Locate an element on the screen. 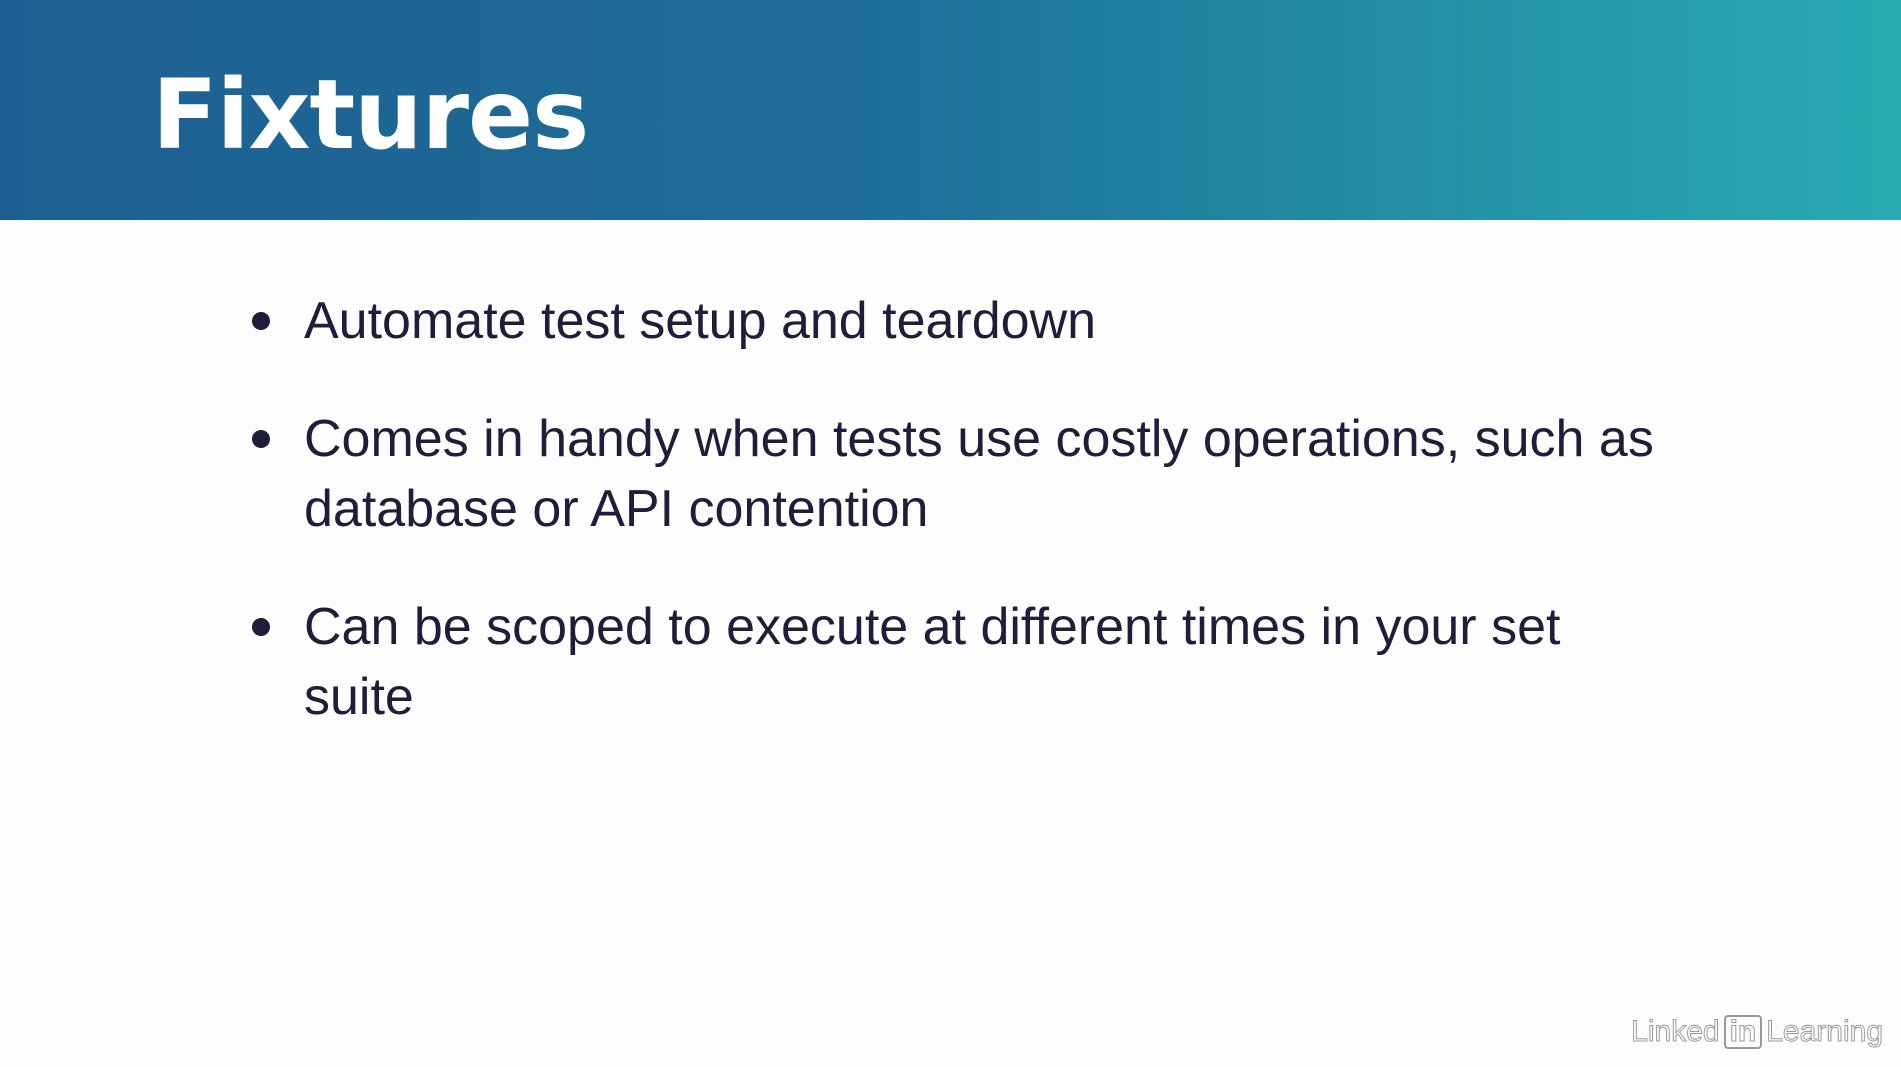  linkedin-learning-watermark: Linked in Learning is located at coordinates (1757, 1032).